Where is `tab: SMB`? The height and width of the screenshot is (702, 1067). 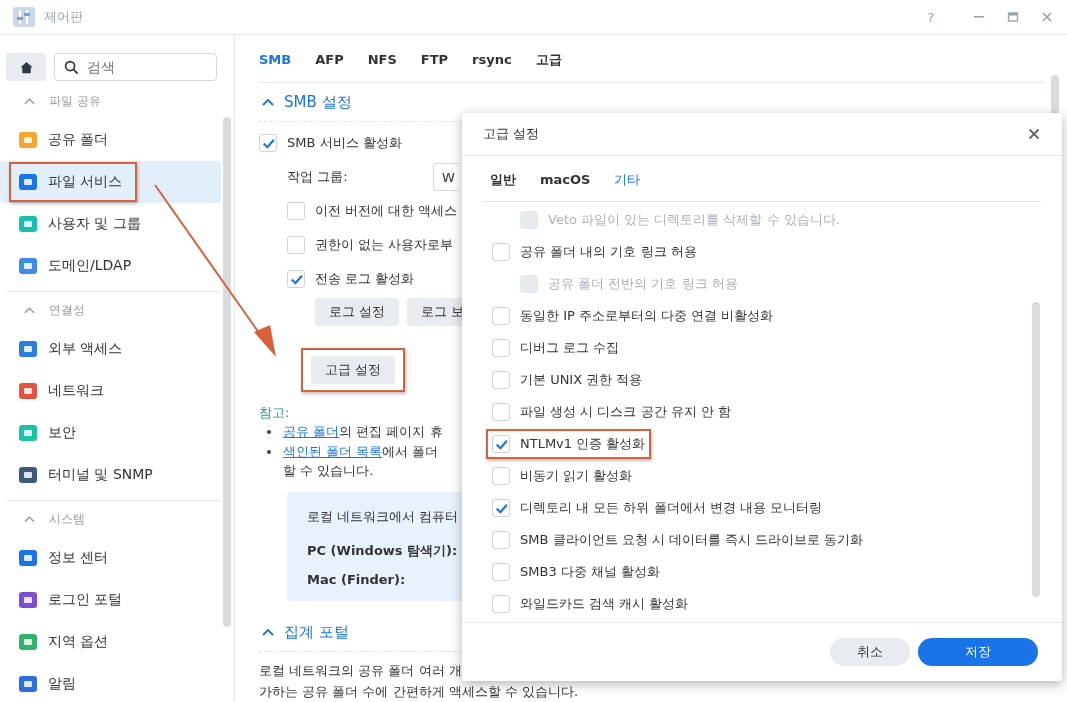
tab: SMB is located at coordinates (275, 59).